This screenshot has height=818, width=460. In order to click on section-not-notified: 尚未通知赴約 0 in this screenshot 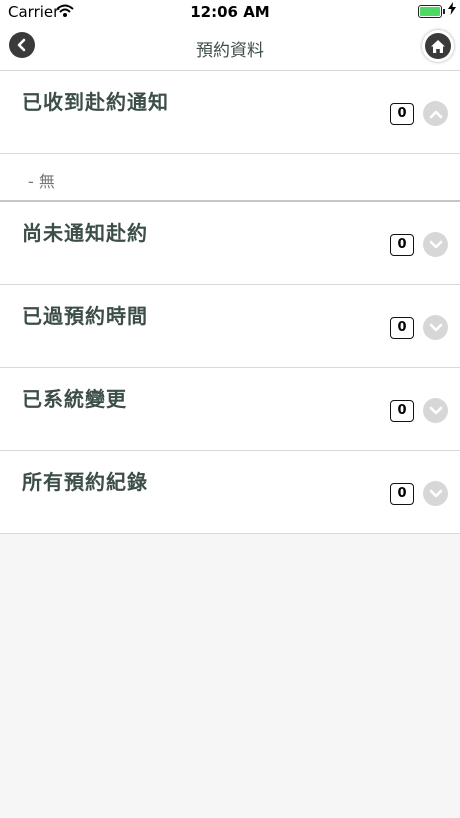, I will do `click(230, 243)`.